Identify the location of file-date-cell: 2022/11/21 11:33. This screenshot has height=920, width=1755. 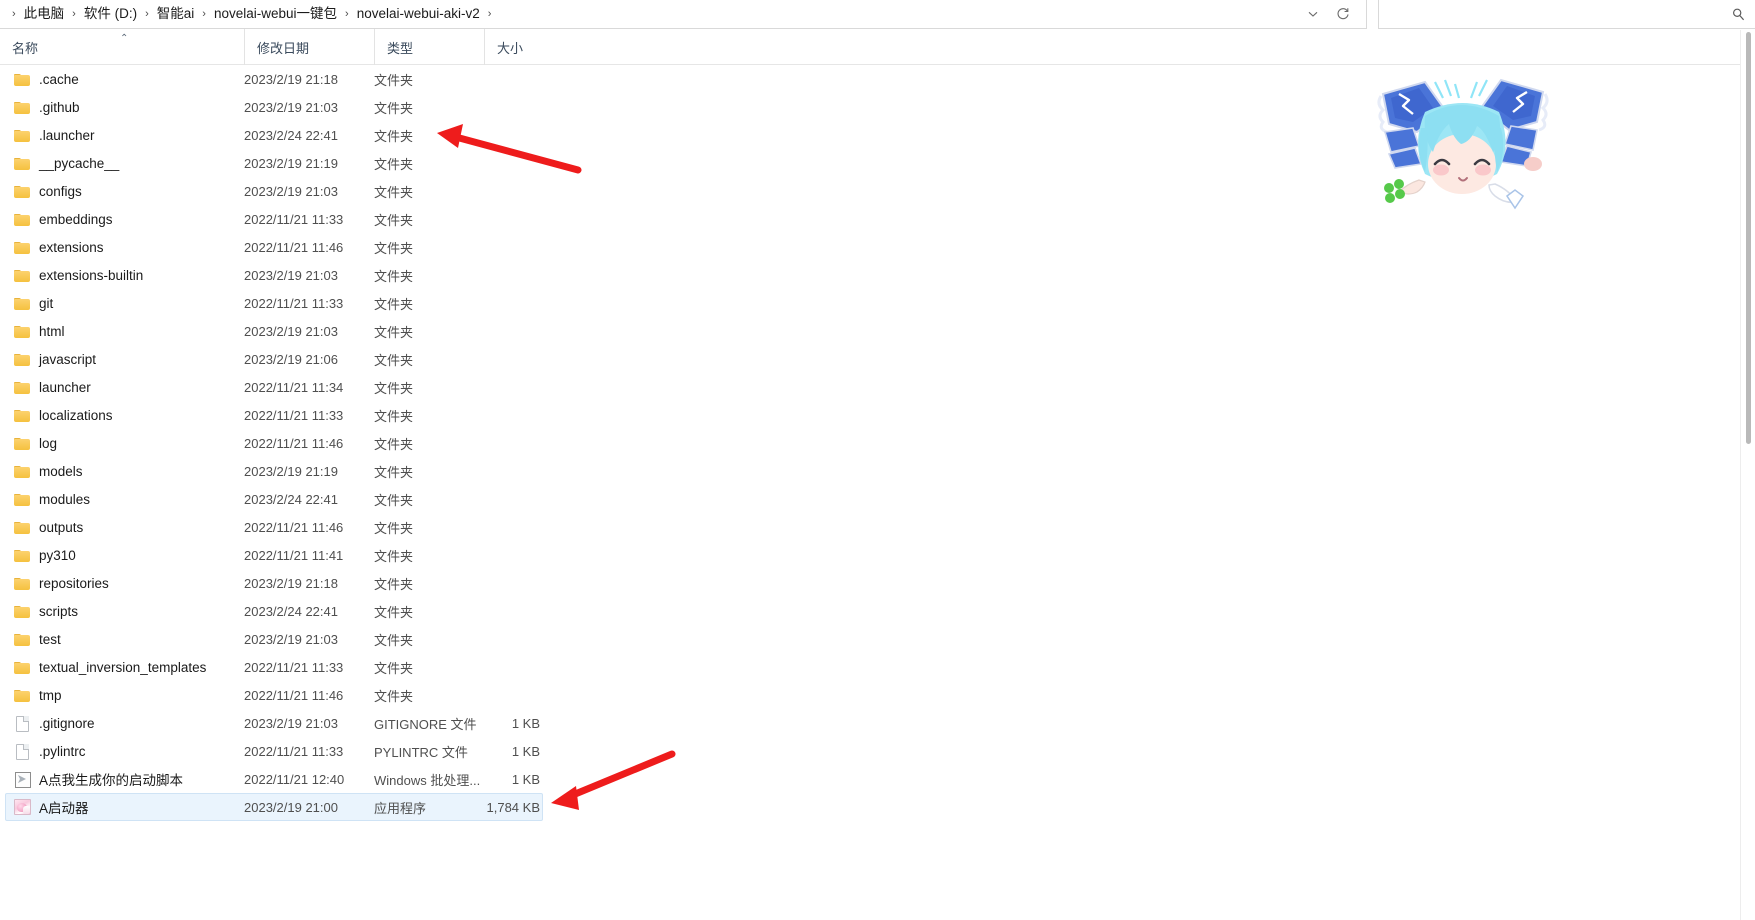
(294, 667).